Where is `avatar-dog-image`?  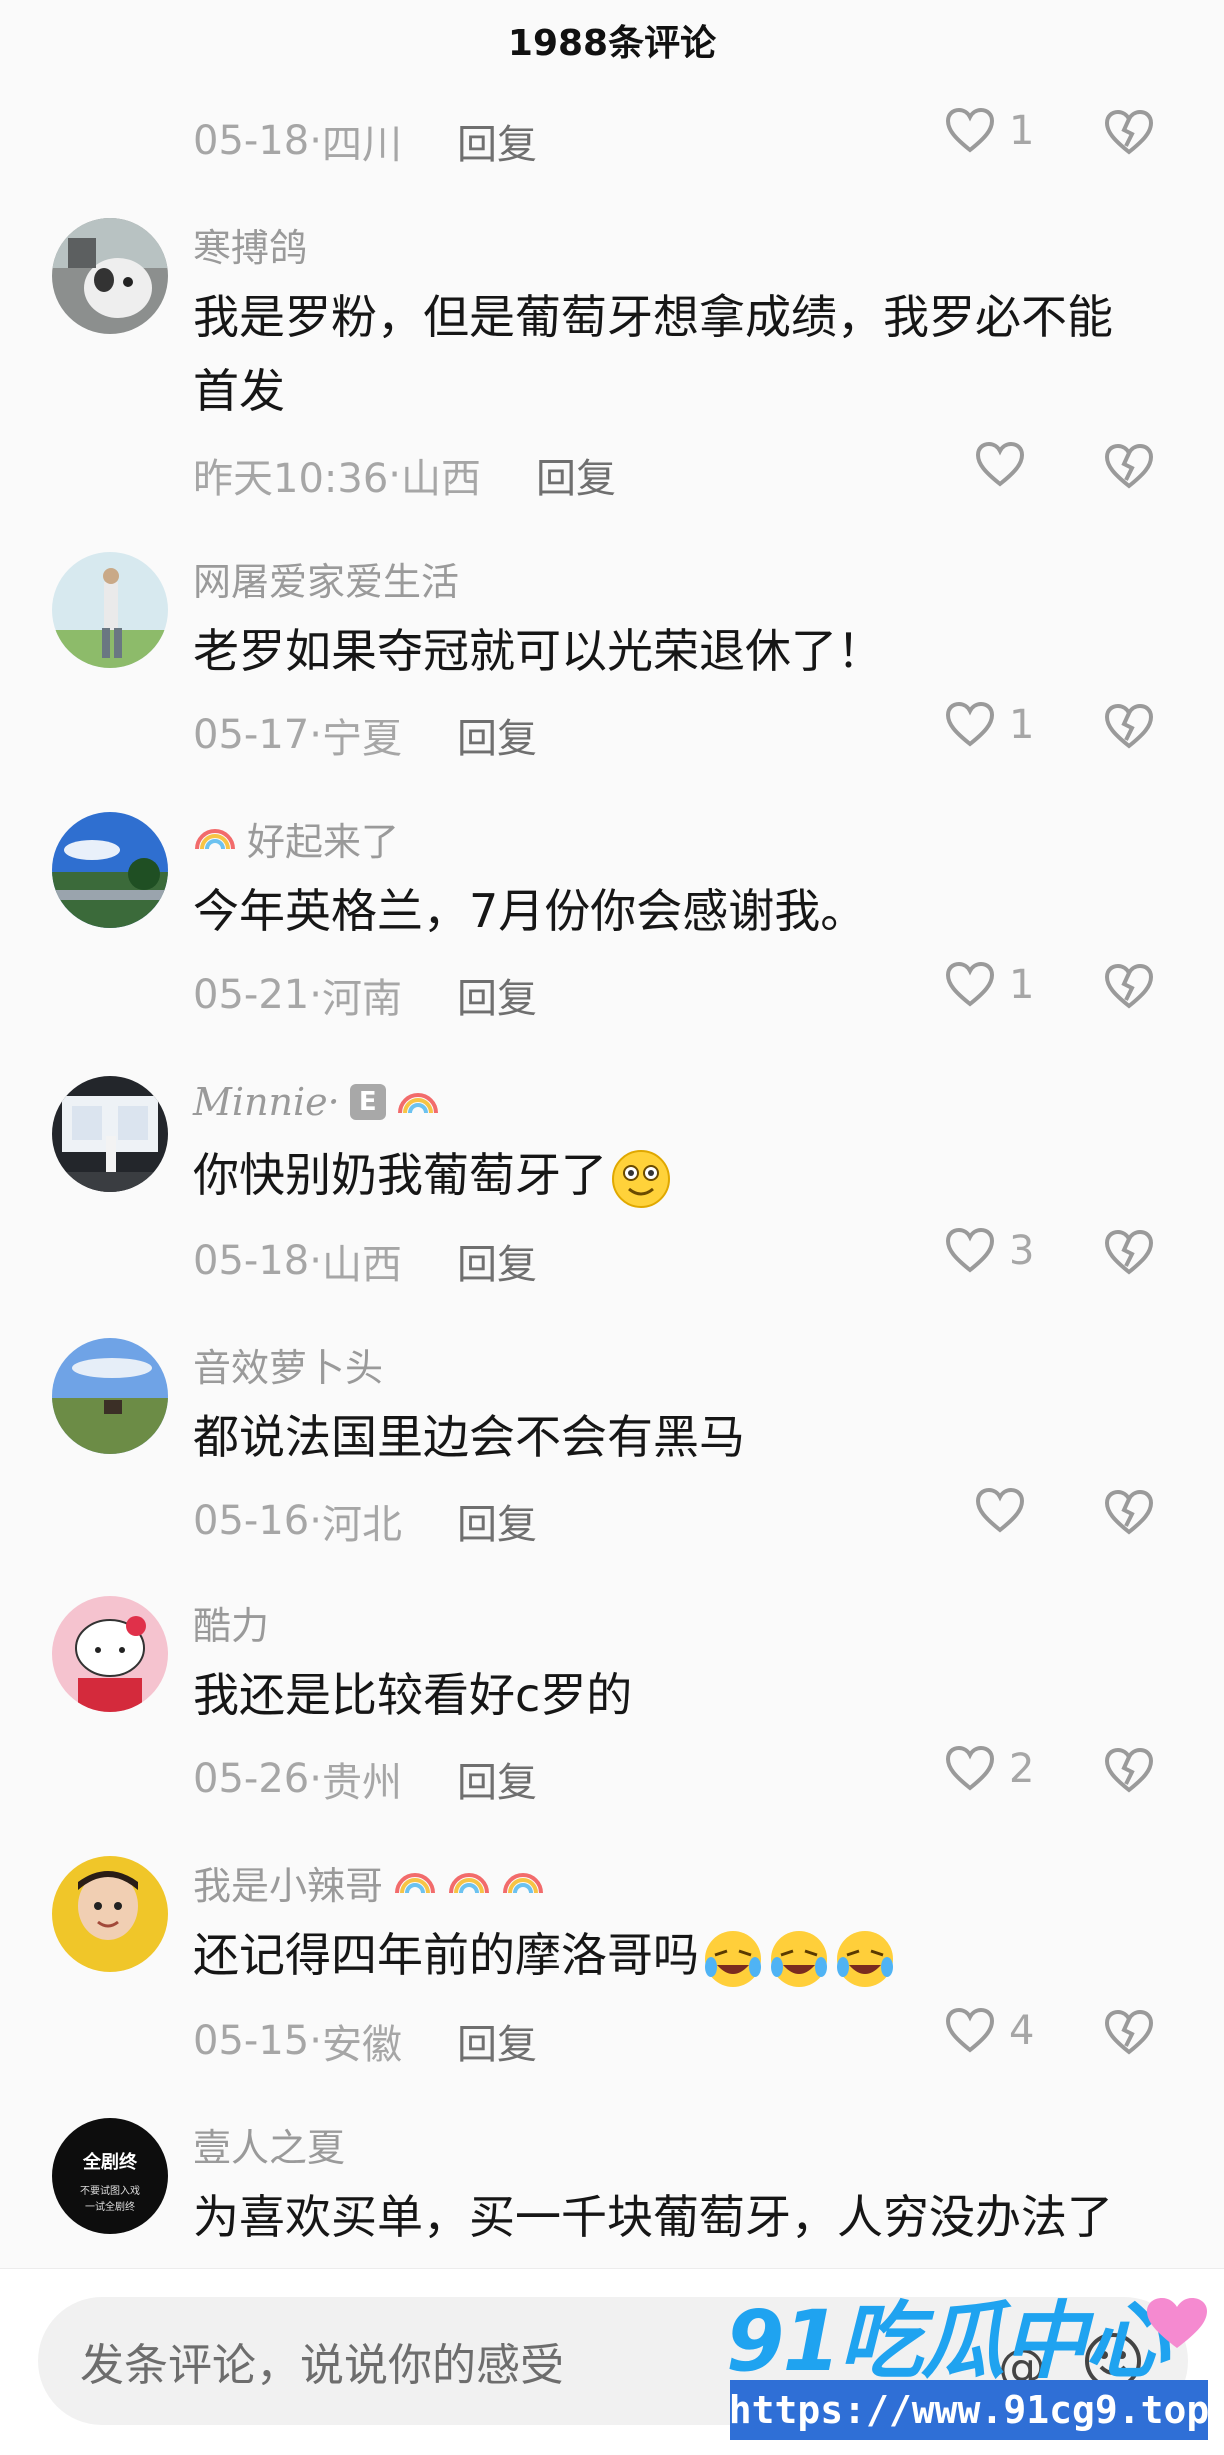 avatar-dog-image is located at coordinates (110, 276).